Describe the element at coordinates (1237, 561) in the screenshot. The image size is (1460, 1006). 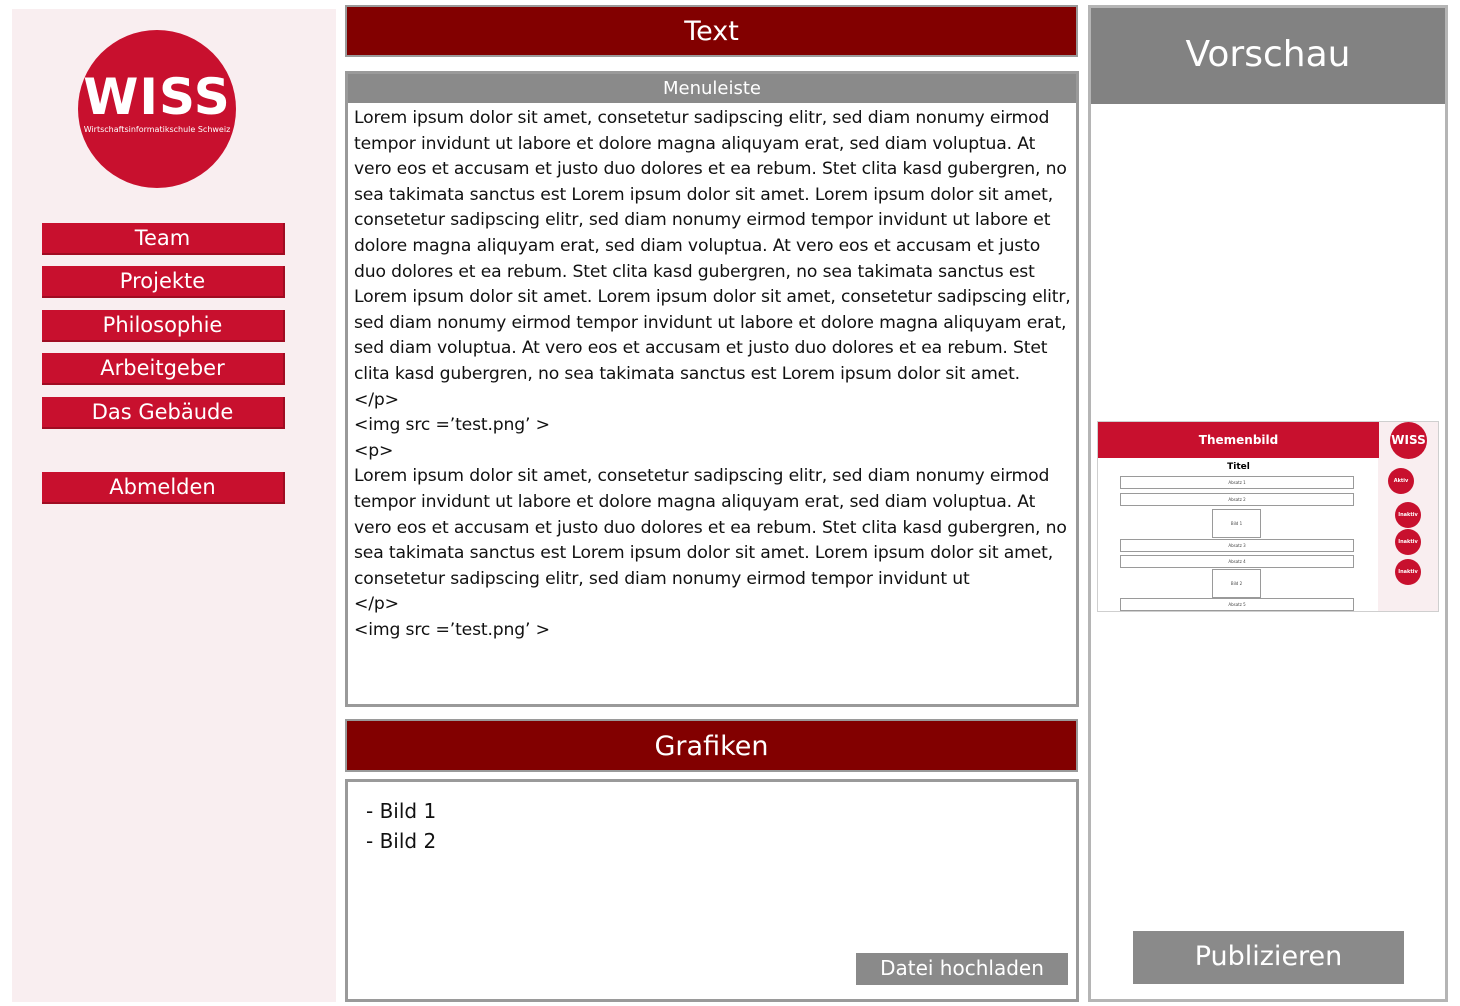
I see `thumbnail-row: Absatz 4` at that location.